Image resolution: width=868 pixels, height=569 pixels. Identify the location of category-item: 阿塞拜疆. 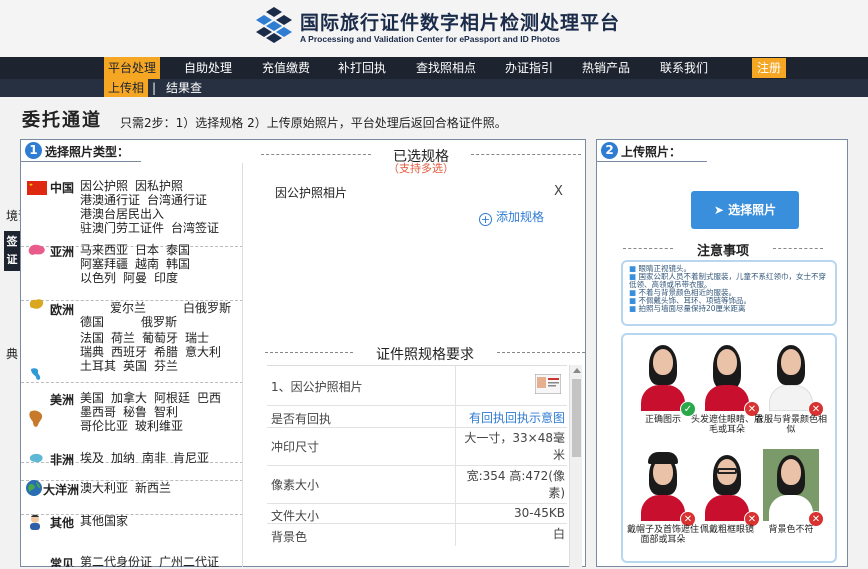
(104, 264).